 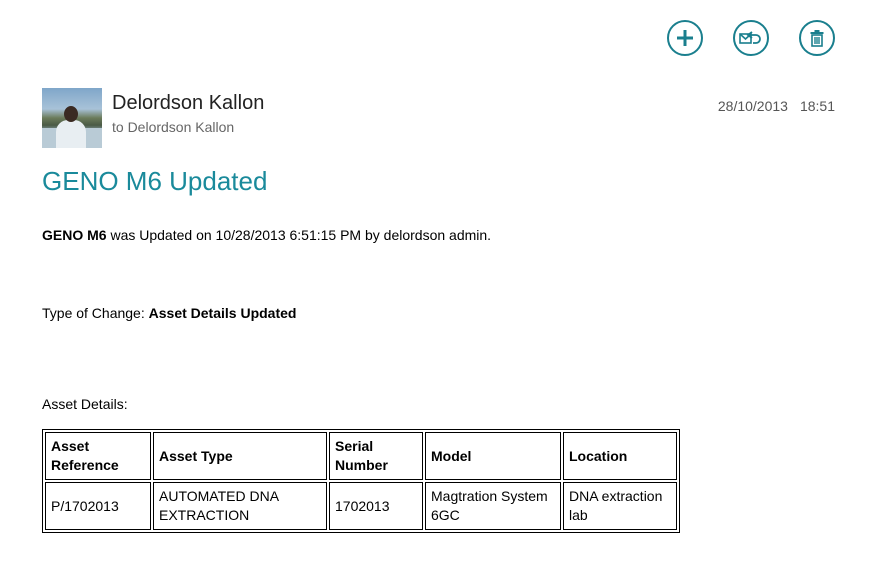 What do you see at coordinates (240, 506) in the screenshot?
I see `table-cell: AUTOMATED DNA EXTRACTION` at bounding box center [240, 506].